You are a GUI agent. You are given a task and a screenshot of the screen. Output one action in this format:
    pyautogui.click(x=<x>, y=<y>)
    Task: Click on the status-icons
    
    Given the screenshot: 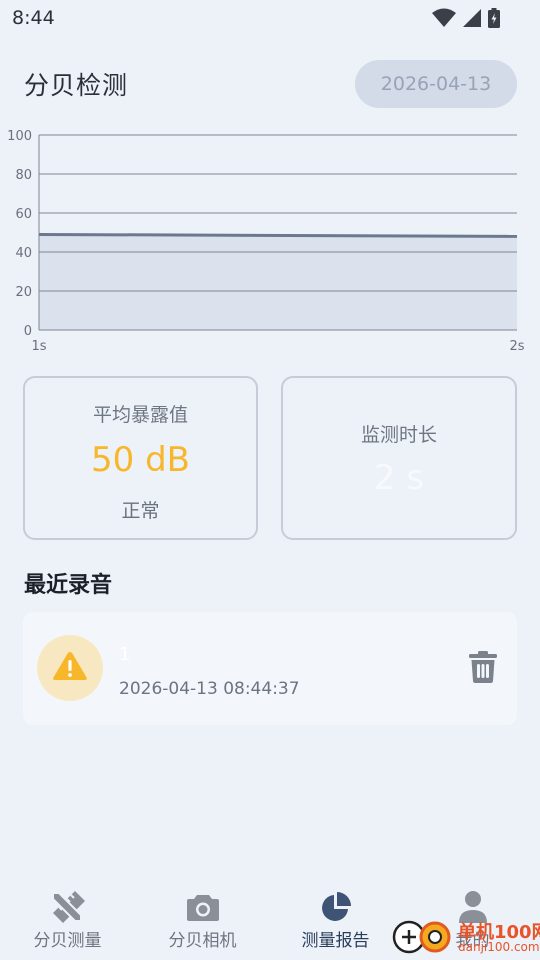 What is the action you would take?
    pyautogui.click(x=466, y=18)
    